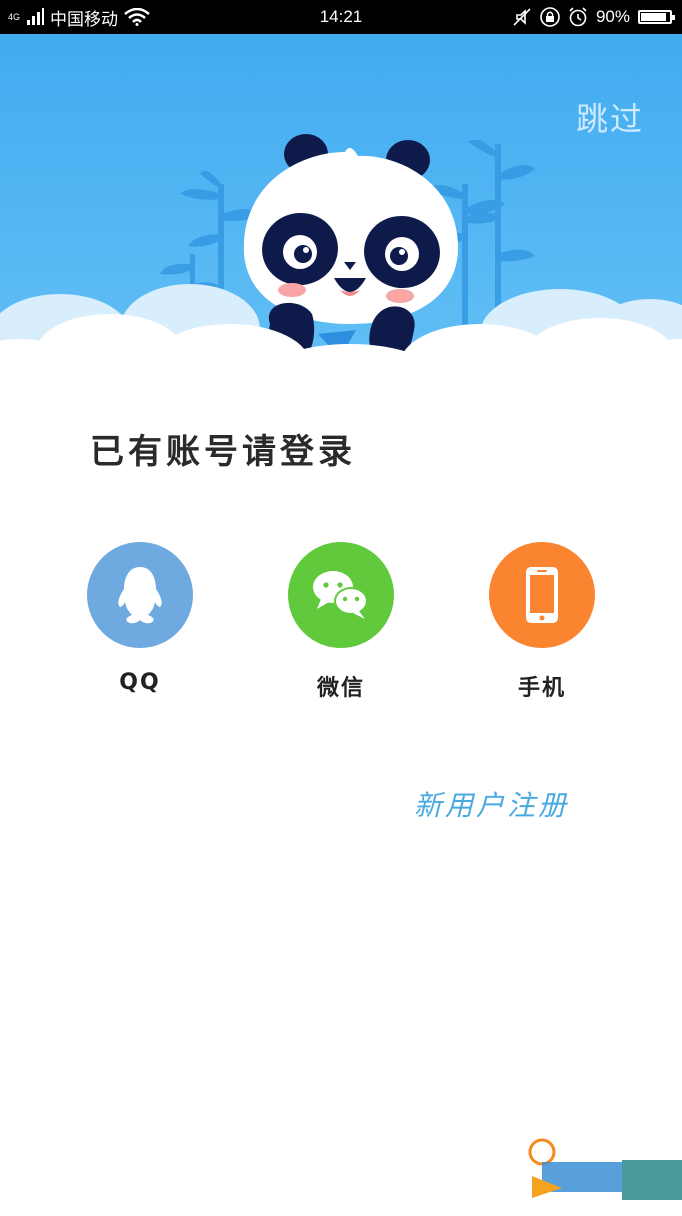 This screenshot has width=682, height=1216. Describe the element at coordinates (610, 117) in the screenshot. I see `skip-button: 跳过` at that location.